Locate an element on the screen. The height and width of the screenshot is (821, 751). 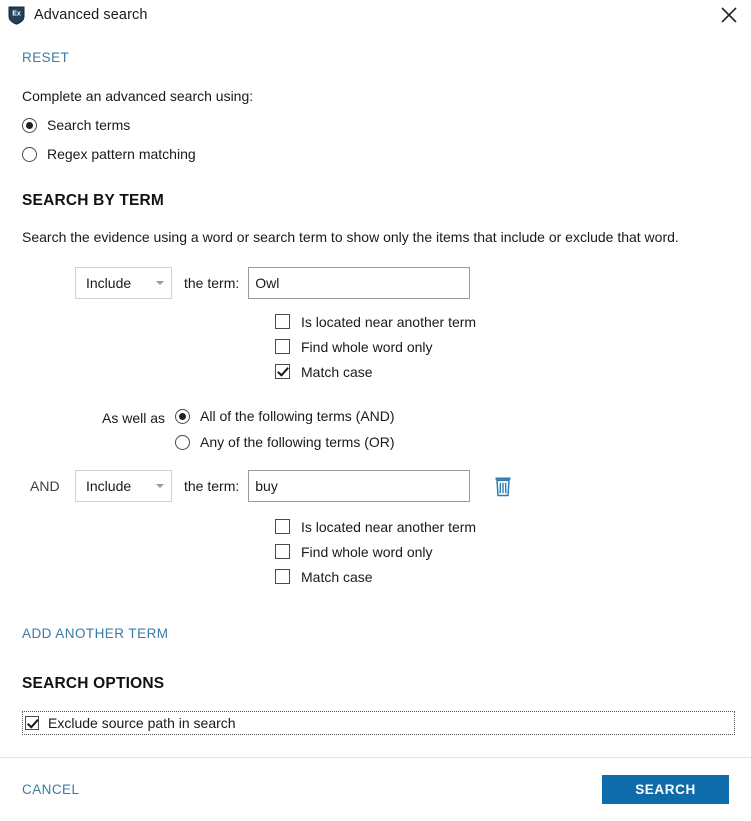
combiner-option-or: Any of the following terms (OR) is located at coordinates (285, 442).